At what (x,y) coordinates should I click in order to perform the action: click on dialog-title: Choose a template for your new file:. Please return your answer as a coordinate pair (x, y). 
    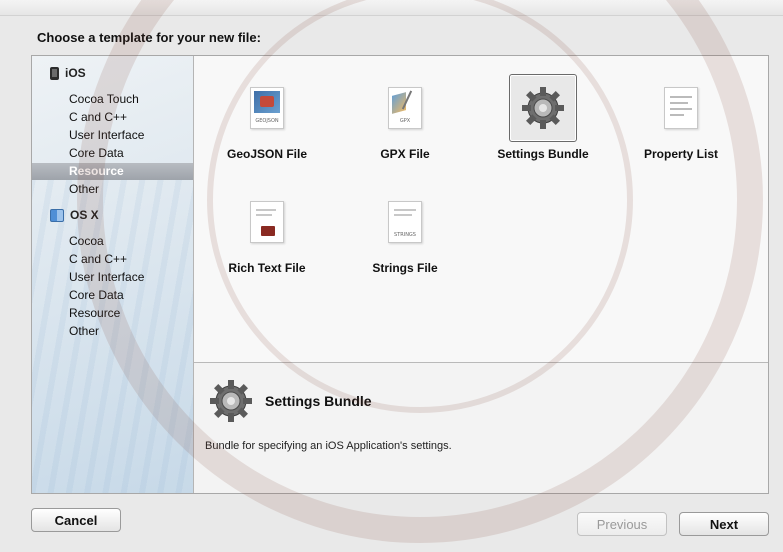
    Looking at the image, I should click on (149, 37).